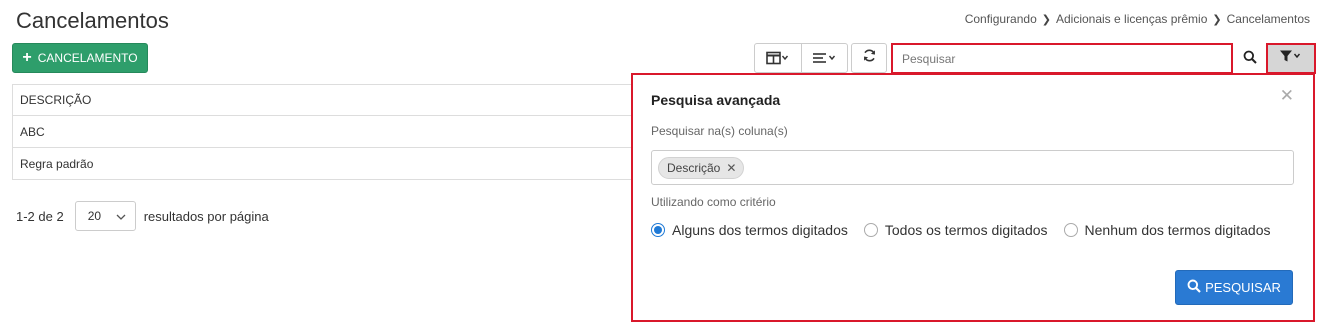  I want to click on close-icon: ✕, so click(1287, 96).